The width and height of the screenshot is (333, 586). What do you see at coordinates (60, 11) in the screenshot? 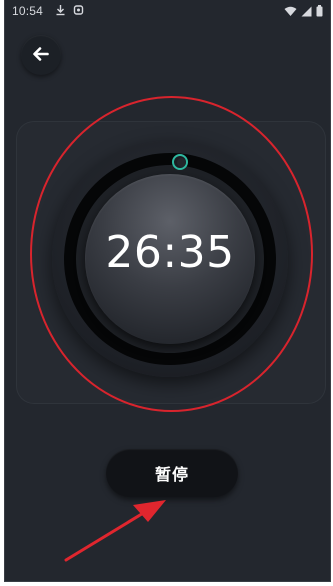
I see `download-icon` at bounding box center [60, 11].